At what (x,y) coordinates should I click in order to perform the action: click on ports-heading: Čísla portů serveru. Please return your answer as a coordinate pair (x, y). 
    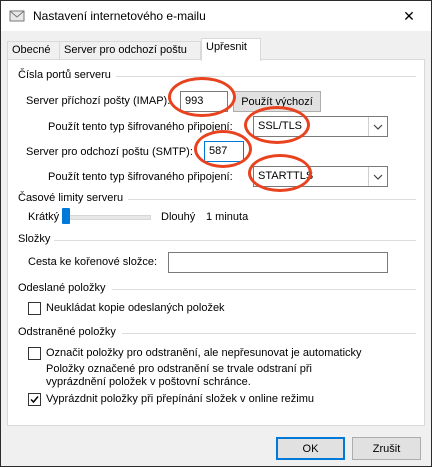
    Looking at the image, I should click on (64, 75).